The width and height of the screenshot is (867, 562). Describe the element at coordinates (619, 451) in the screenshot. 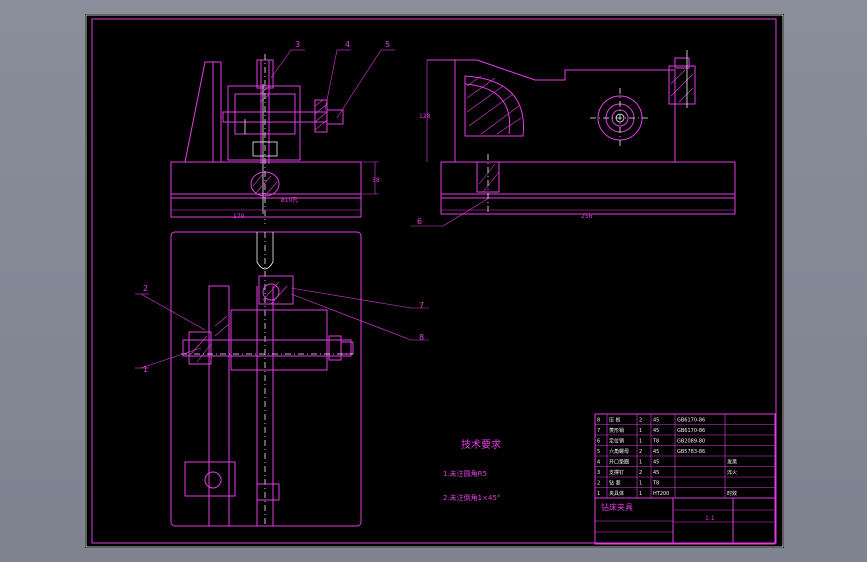

I see `bom-cell-name: 六角螺母` at that location.